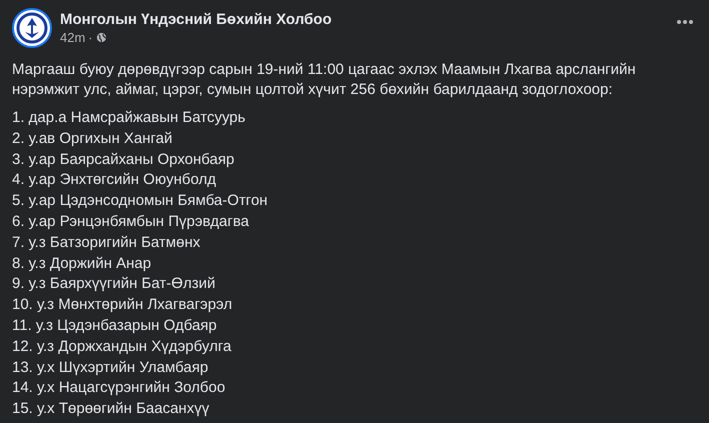 The height and width of the screenshot is (423, 709). Describe the element at coordinates (101, 37) in the screenshot. I see `globe-icon` at that location.